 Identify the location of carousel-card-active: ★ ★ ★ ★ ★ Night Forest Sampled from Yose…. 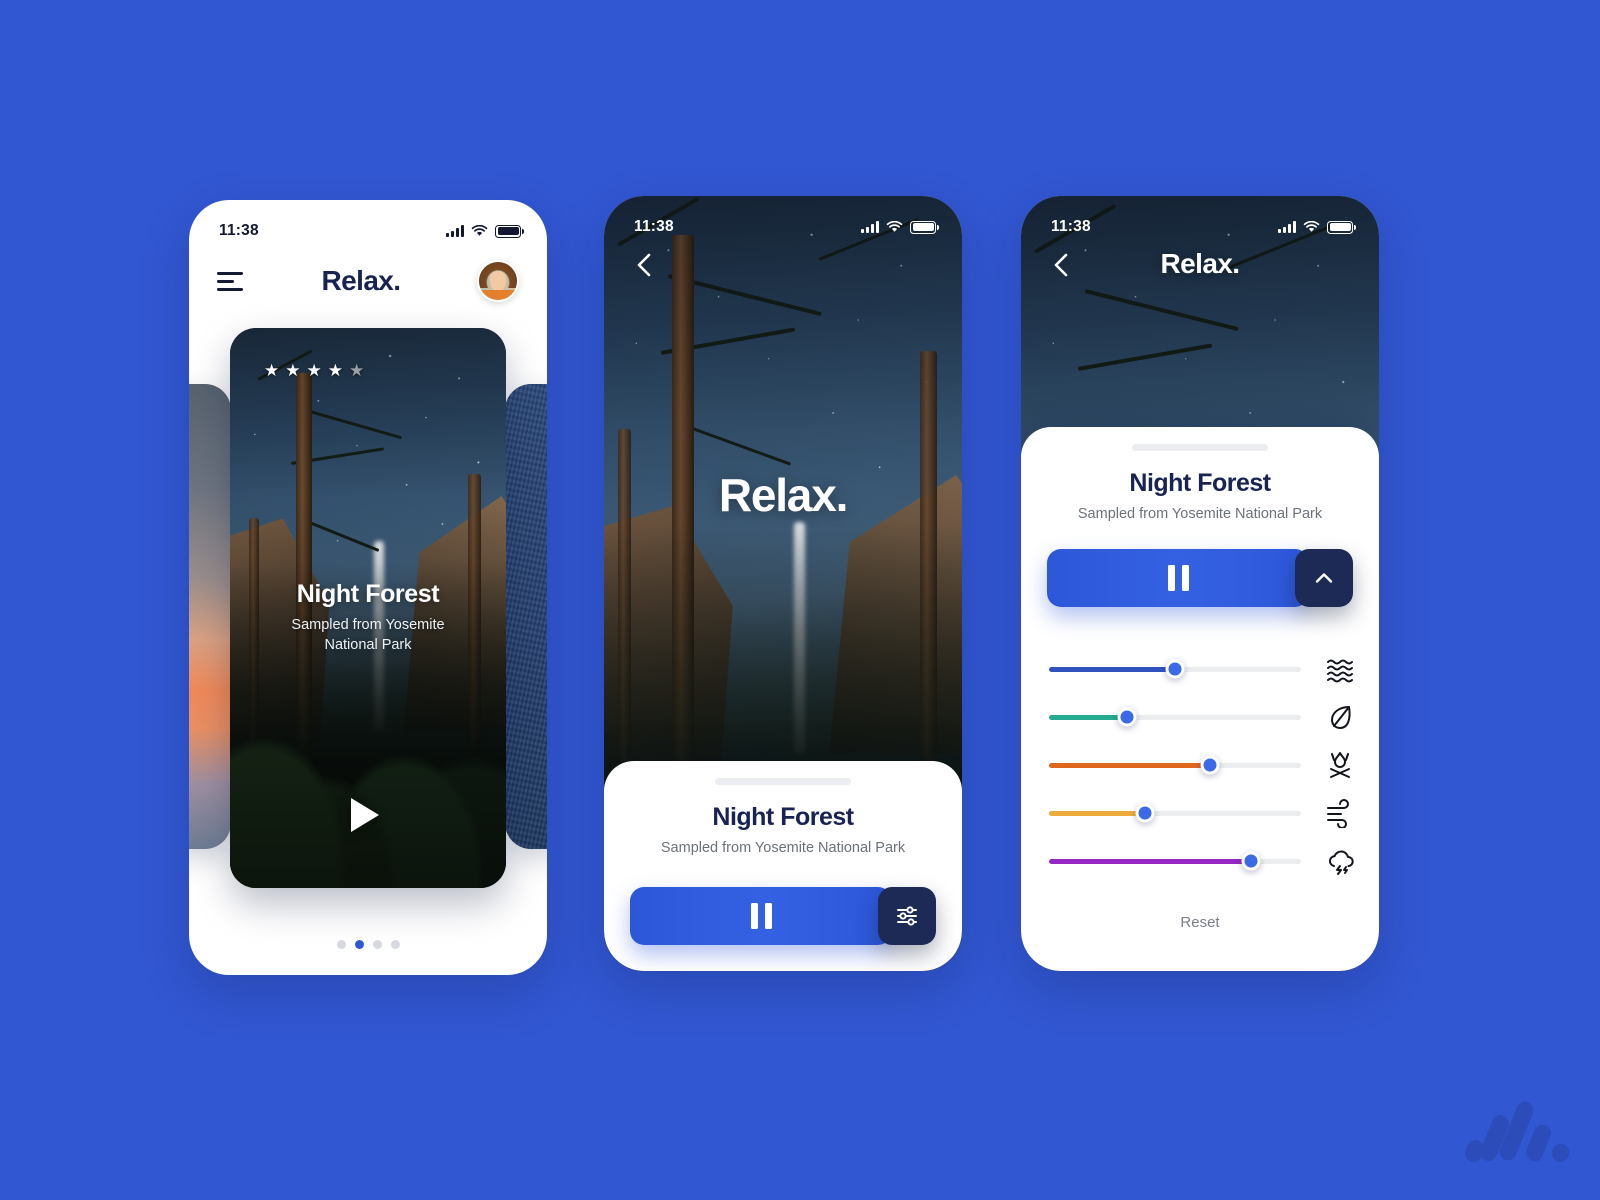
(368, 608).